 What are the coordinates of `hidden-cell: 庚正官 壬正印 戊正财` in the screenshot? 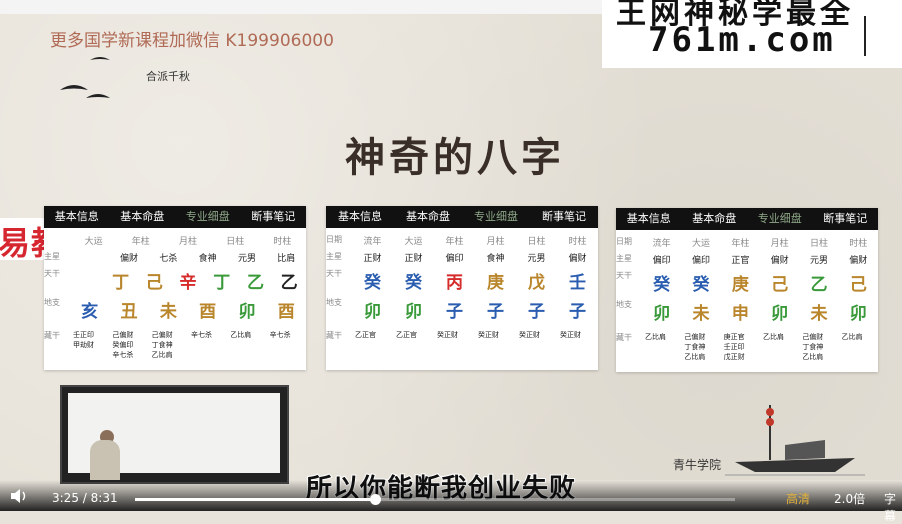 It's located at (740, 347).